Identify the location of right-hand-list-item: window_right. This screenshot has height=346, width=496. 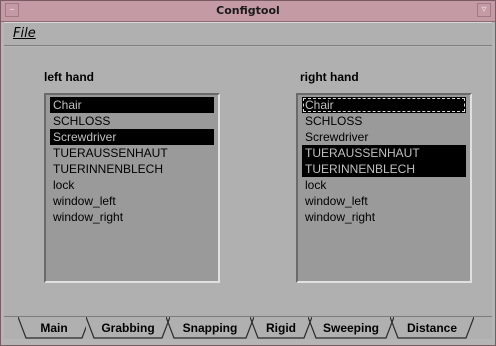
(384, 217).